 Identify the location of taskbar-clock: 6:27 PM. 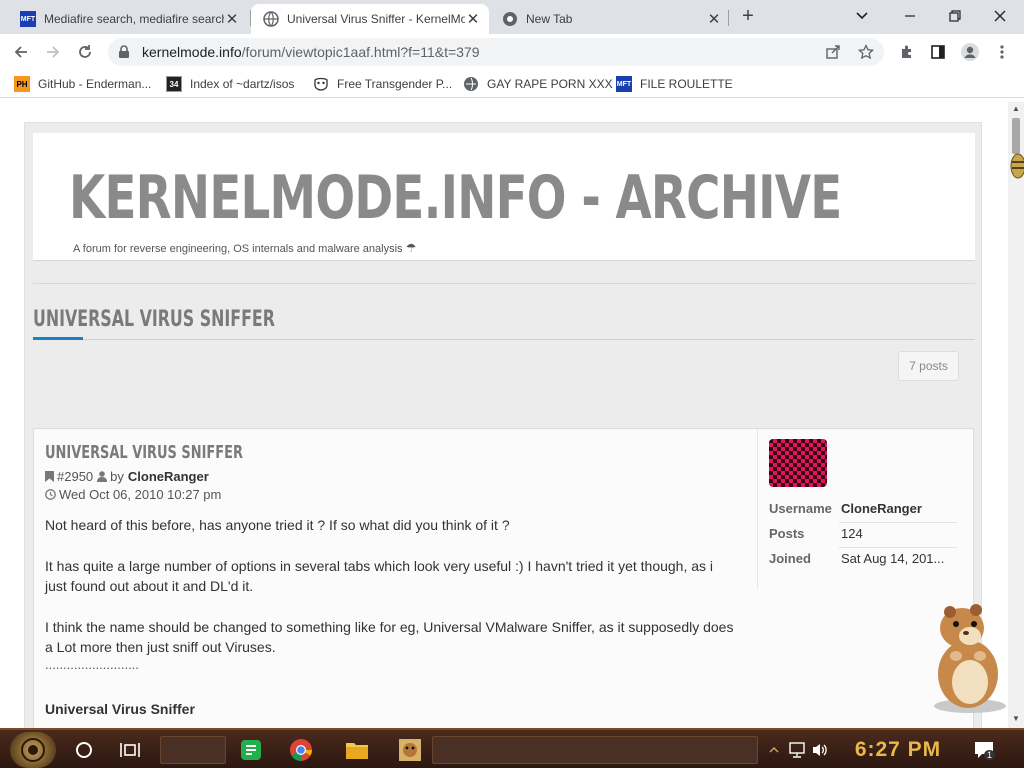
(898, 750).